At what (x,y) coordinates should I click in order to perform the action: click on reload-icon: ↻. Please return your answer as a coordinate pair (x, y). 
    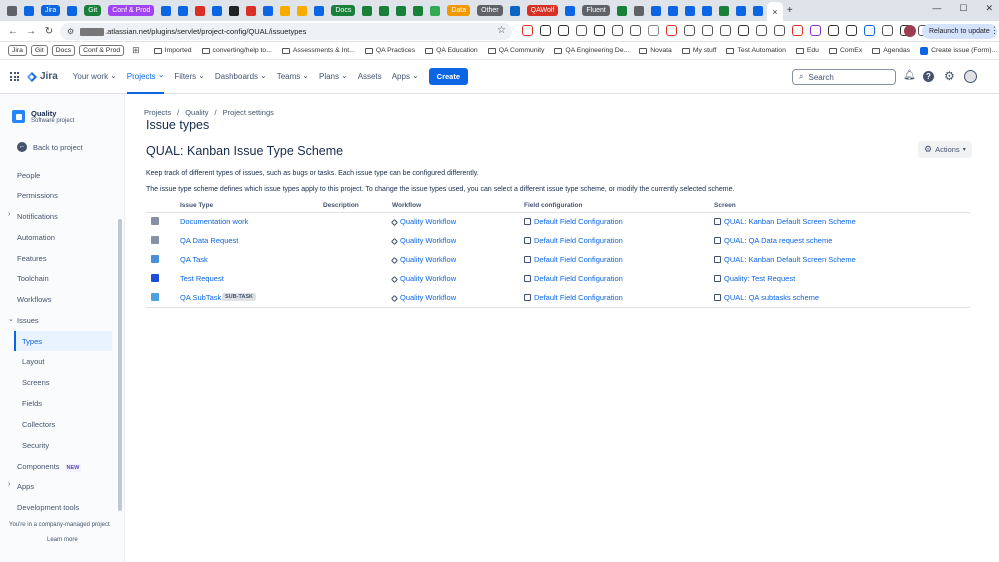
    Looking at the image, I should click on (49, 31).